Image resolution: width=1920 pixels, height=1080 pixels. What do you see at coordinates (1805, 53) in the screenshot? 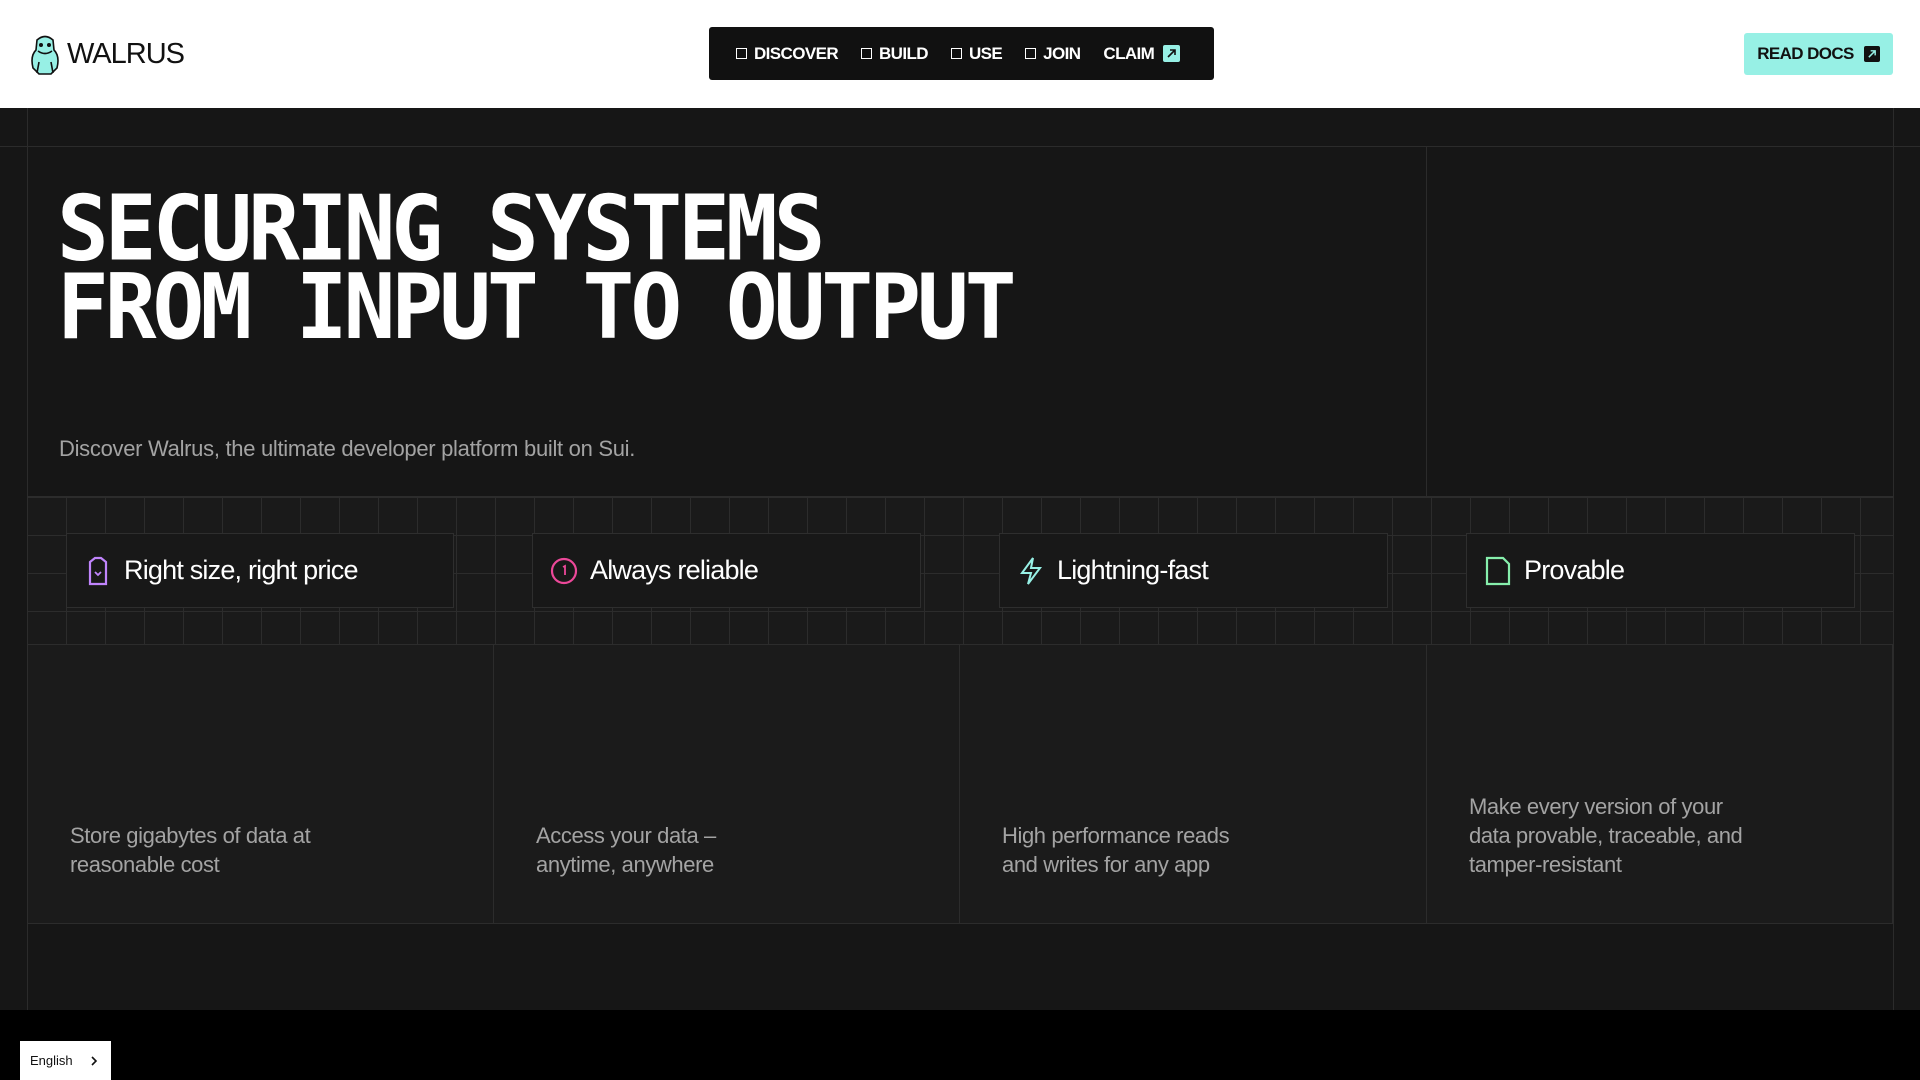
I see `read-docs-label: READ DOCS` at bounding box center [1805, 53].